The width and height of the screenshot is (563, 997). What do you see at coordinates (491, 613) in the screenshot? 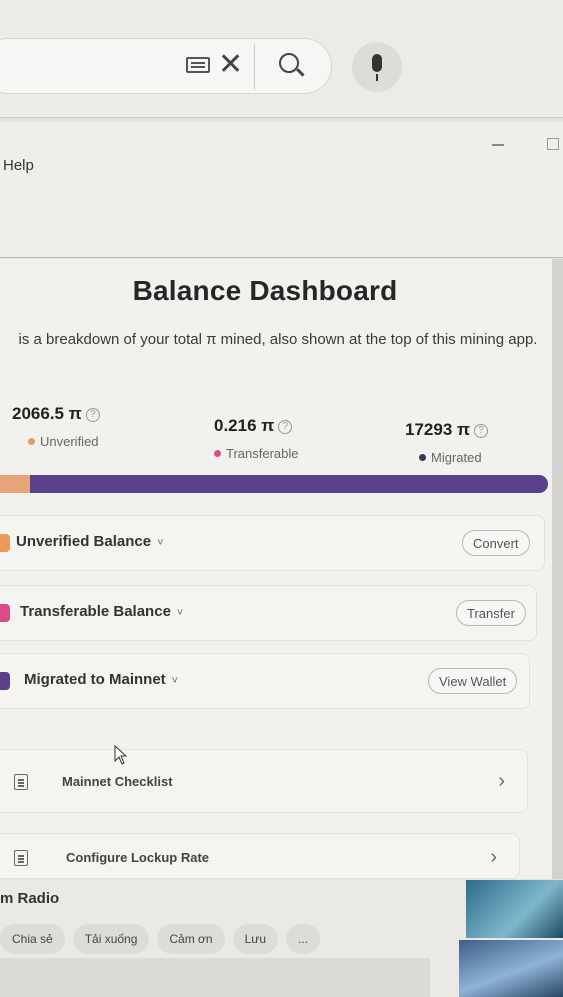
I see `transfer-button: Transfer` at bounding box center [491, 613].